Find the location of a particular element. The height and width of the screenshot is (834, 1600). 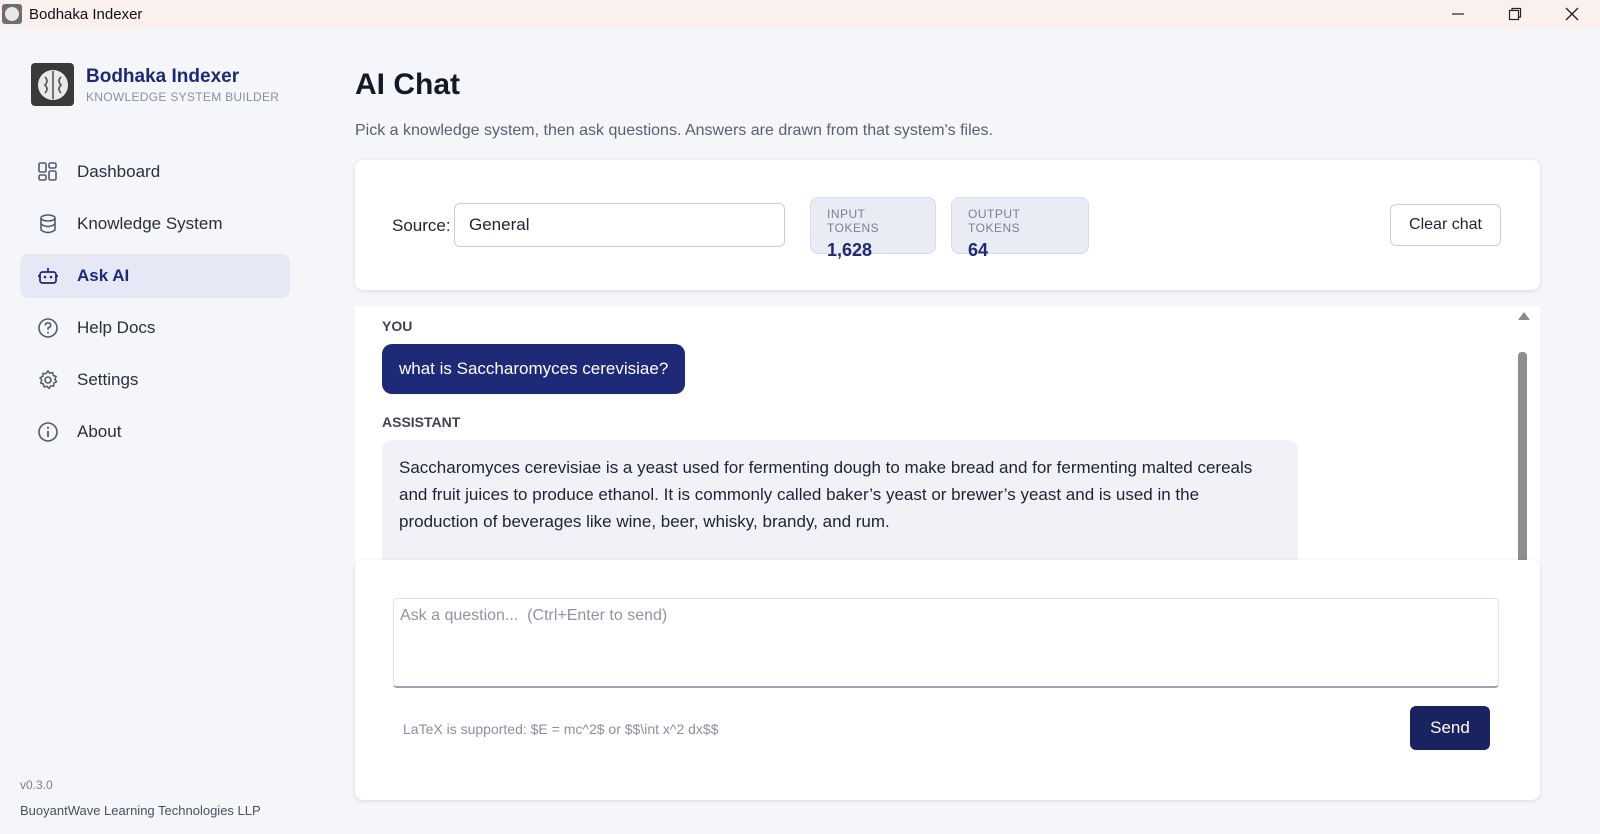

window-controls is located at coordinates (1514, 14).